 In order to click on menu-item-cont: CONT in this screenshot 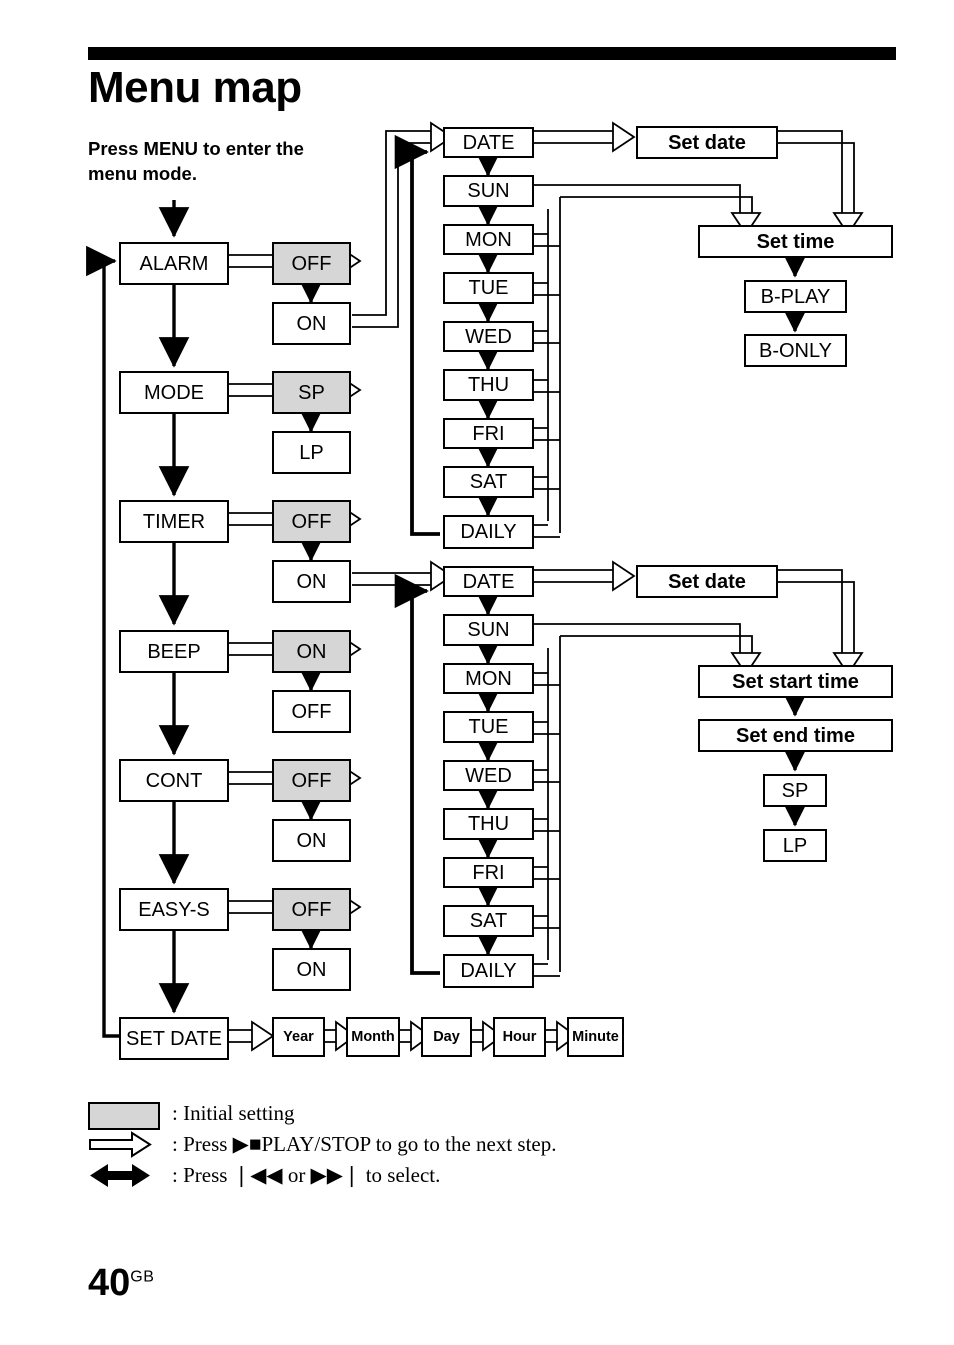, I will do `click(174, 780)`.